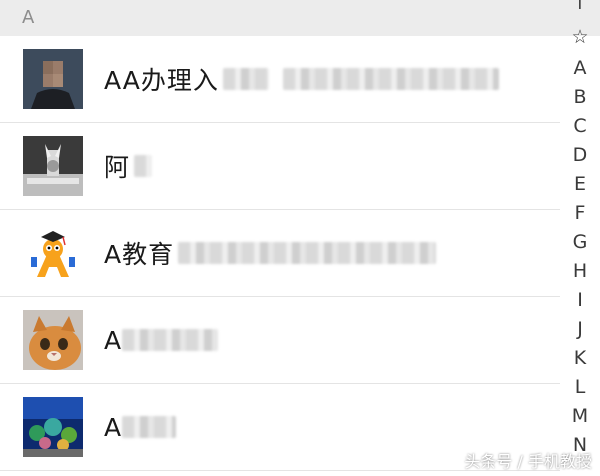  Describe the element at coordinates (300, 18) in the screenshot. I see `section-header: A` at that location.